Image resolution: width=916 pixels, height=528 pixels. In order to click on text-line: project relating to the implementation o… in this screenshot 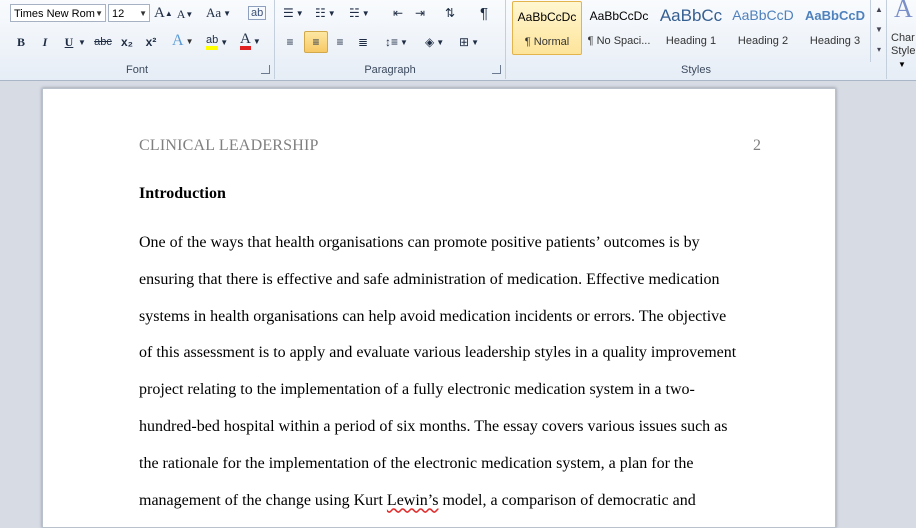, I will do `click(442, 396)`.